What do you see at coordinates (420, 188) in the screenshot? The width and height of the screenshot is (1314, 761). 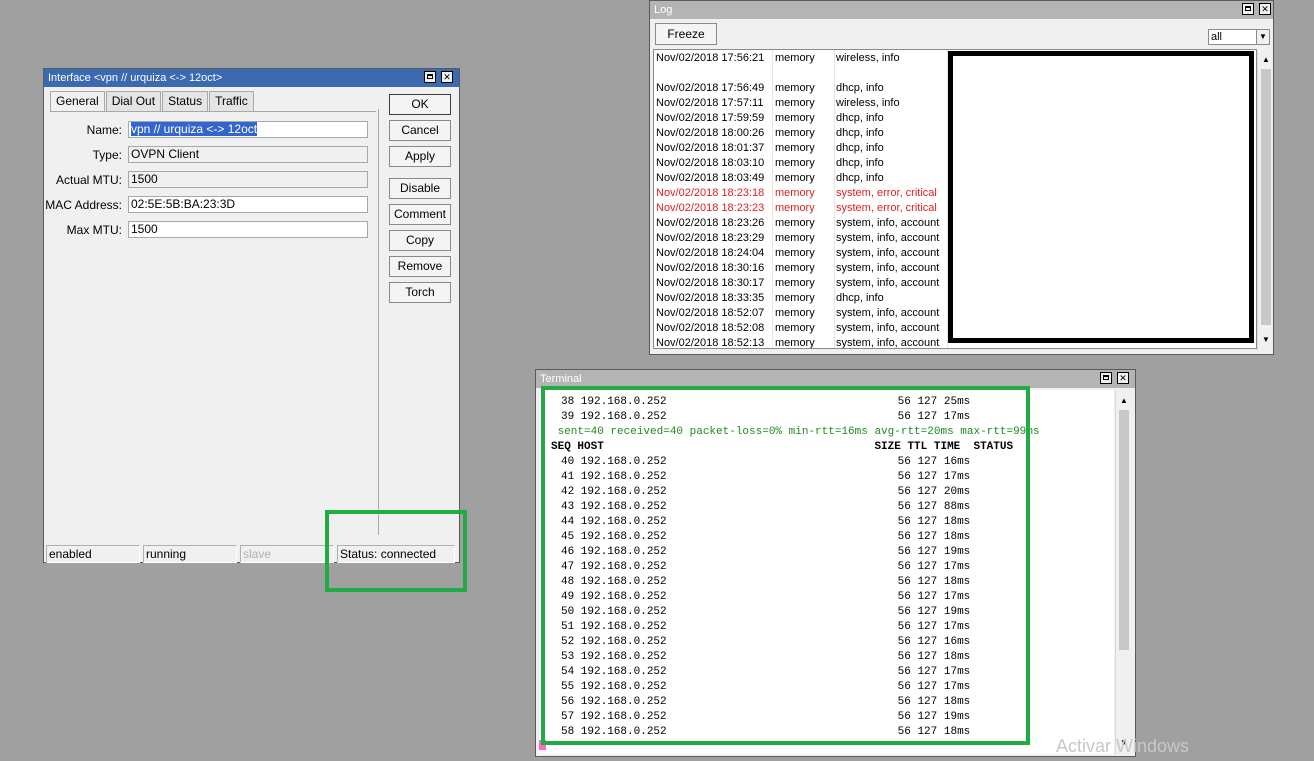 I see `disable-button: Disable` at bounding box center [420, 188].